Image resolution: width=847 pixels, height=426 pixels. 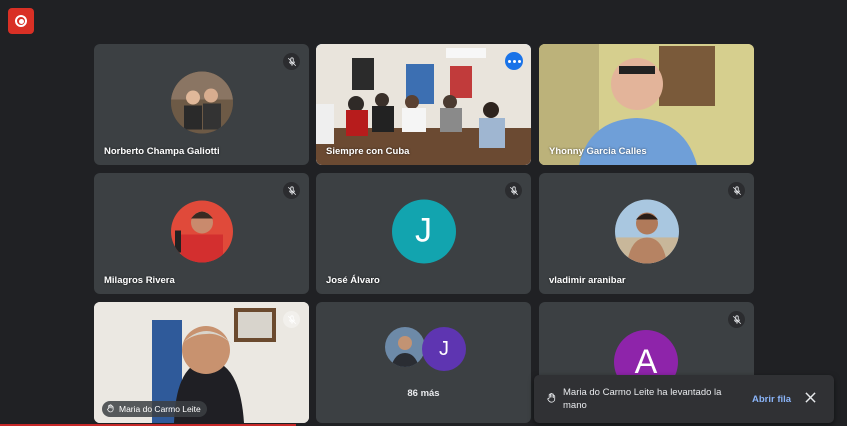 I want to click on participant-name: Milagros Rivera, so click(x=139, y=280).